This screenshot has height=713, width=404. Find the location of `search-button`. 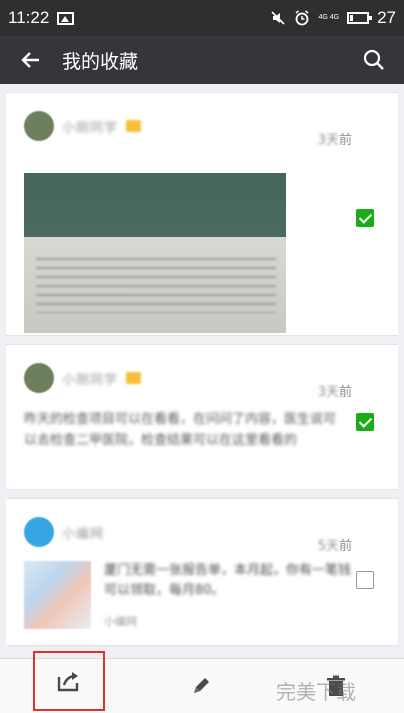

search-button is located at coordinates (374, 60).